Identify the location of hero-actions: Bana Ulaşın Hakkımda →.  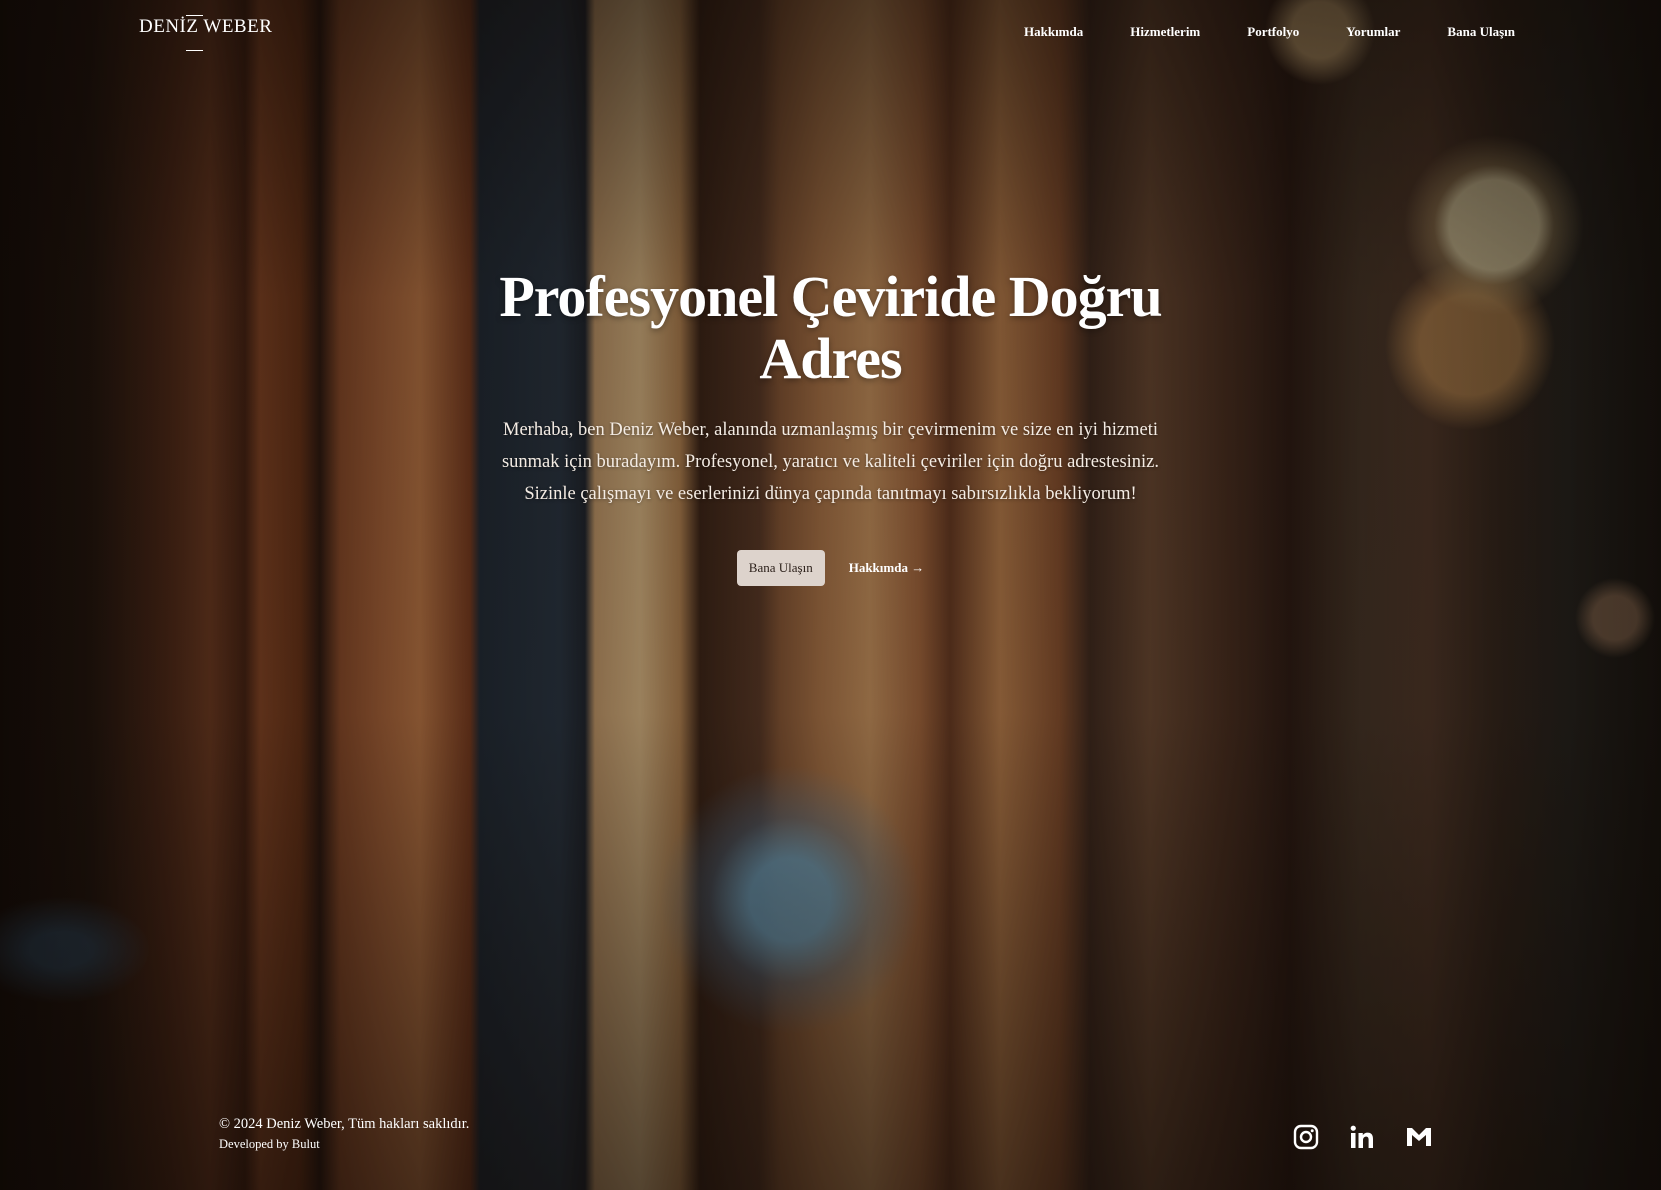
(830, 568).